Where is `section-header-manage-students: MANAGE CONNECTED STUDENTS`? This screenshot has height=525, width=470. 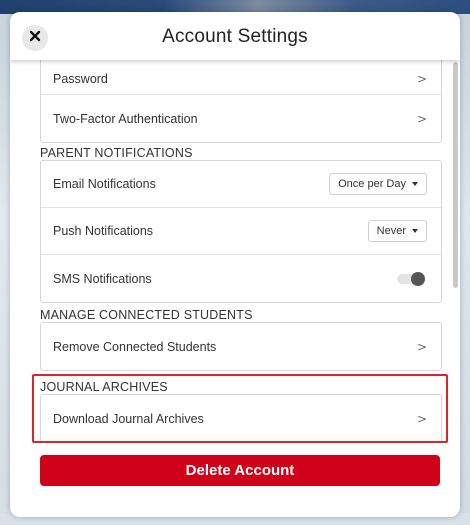
section-header-manage-students: MANAGE CONNECTED STUDENTS is located at coordinates (146, 315).